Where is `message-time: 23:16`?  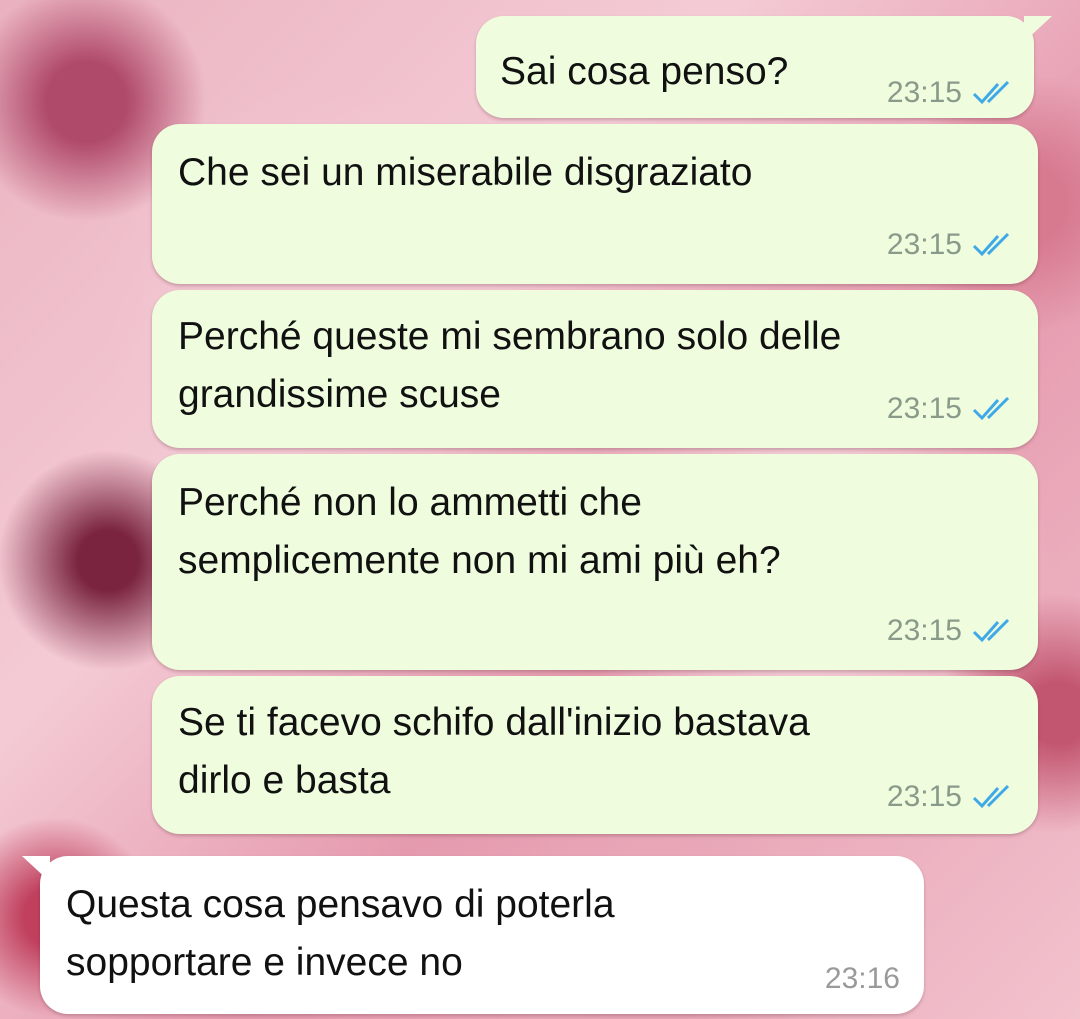 message-time: 23:16 is located at coordinates (862, 978).